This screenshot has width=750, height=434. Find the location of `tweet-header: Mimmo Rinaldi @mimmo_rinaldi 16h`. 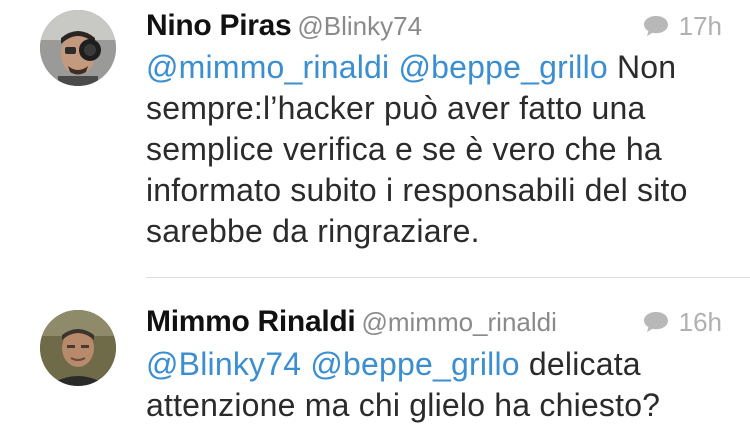

tweet-header: Mimmo Rinaldi @mimmo_rinaldi 16h is located at coordinates (434, 322).